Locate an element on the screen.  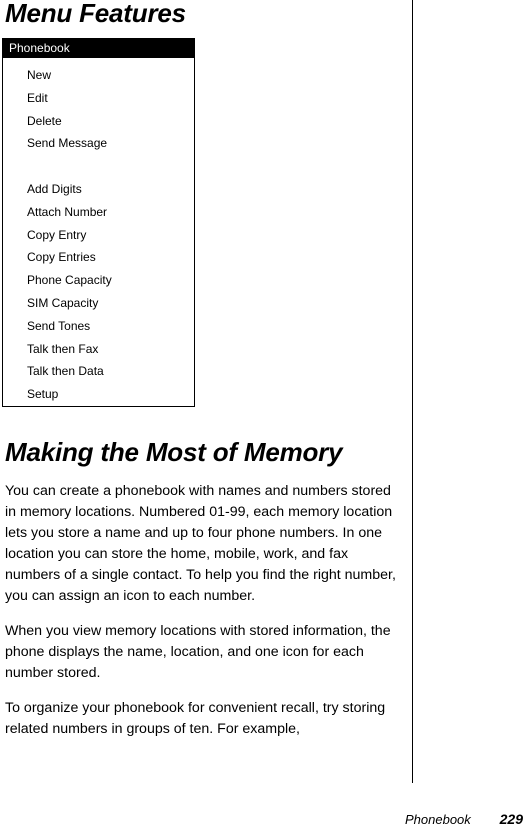
menu-item: Copy Entry is located at coordinates (98, 235).